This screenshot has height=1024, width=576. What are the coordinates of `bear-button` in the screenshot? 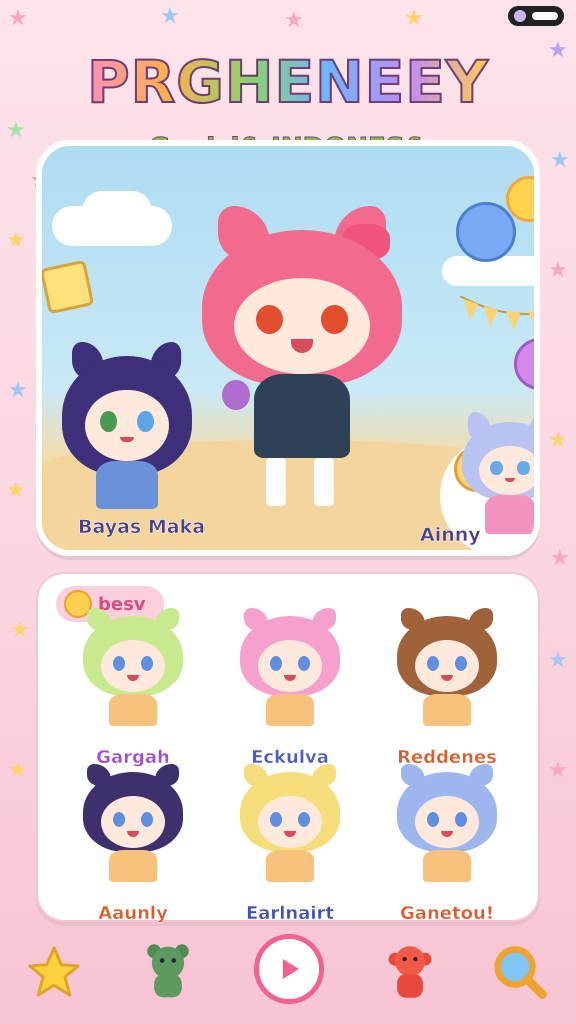 It's located at (168, 972).